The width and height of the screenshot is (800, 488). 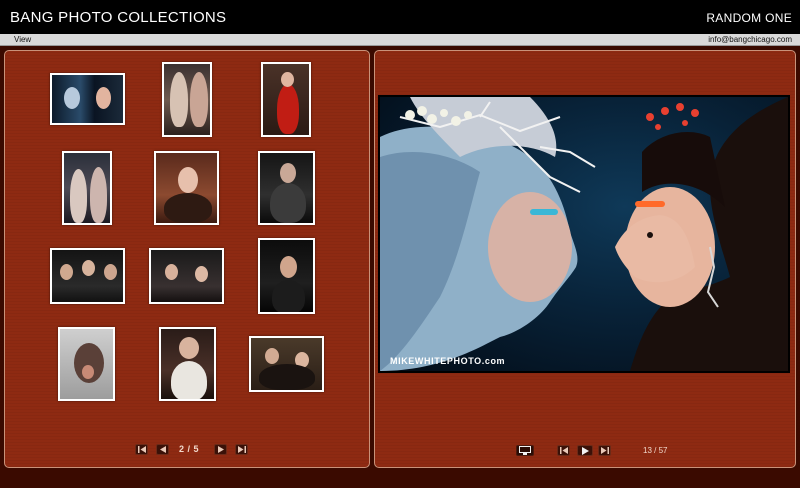 I want to click on skip-first-icon, so click(x=141, y=449).